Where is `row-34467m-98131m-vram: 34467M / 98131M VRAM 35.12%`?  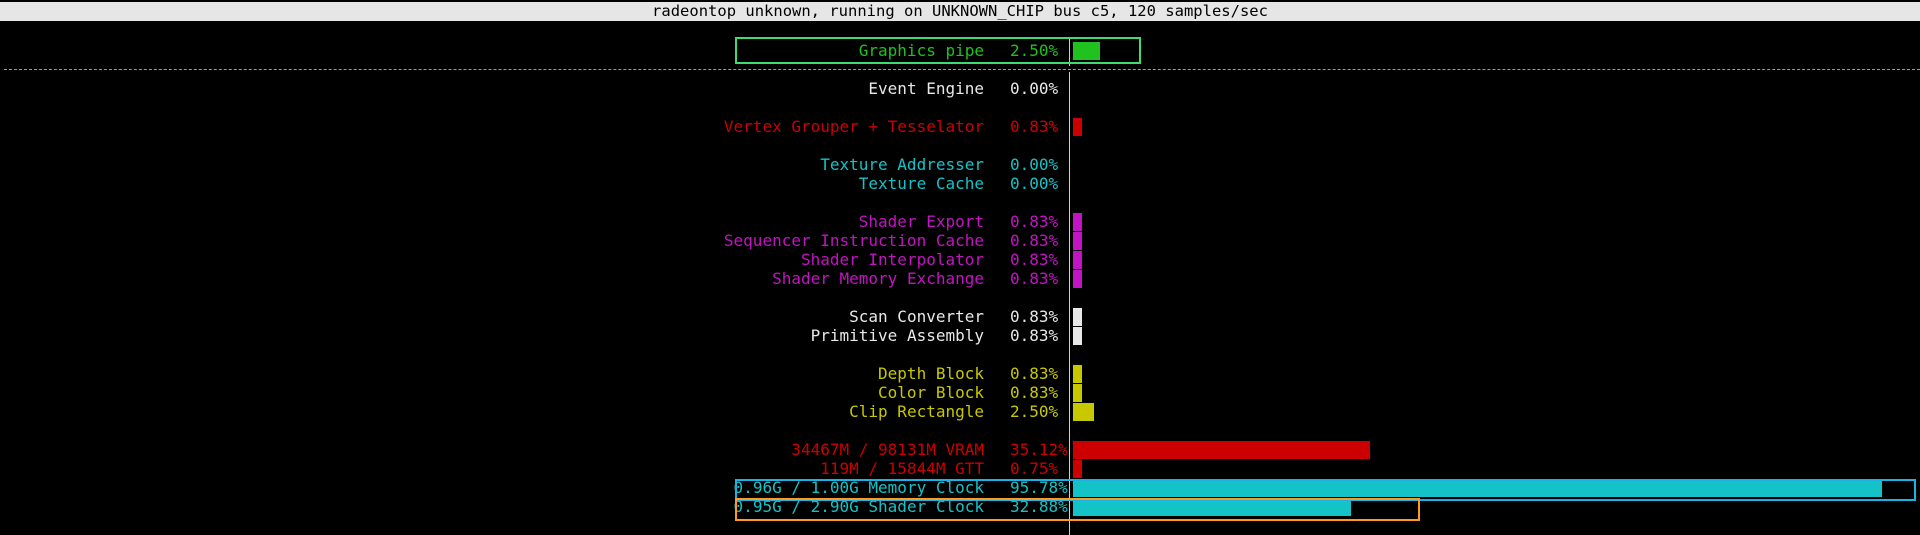 row-34467m-98131m-vram: 34467M / 98131M VRAM 35.12% is located at coordinates (960, 449).